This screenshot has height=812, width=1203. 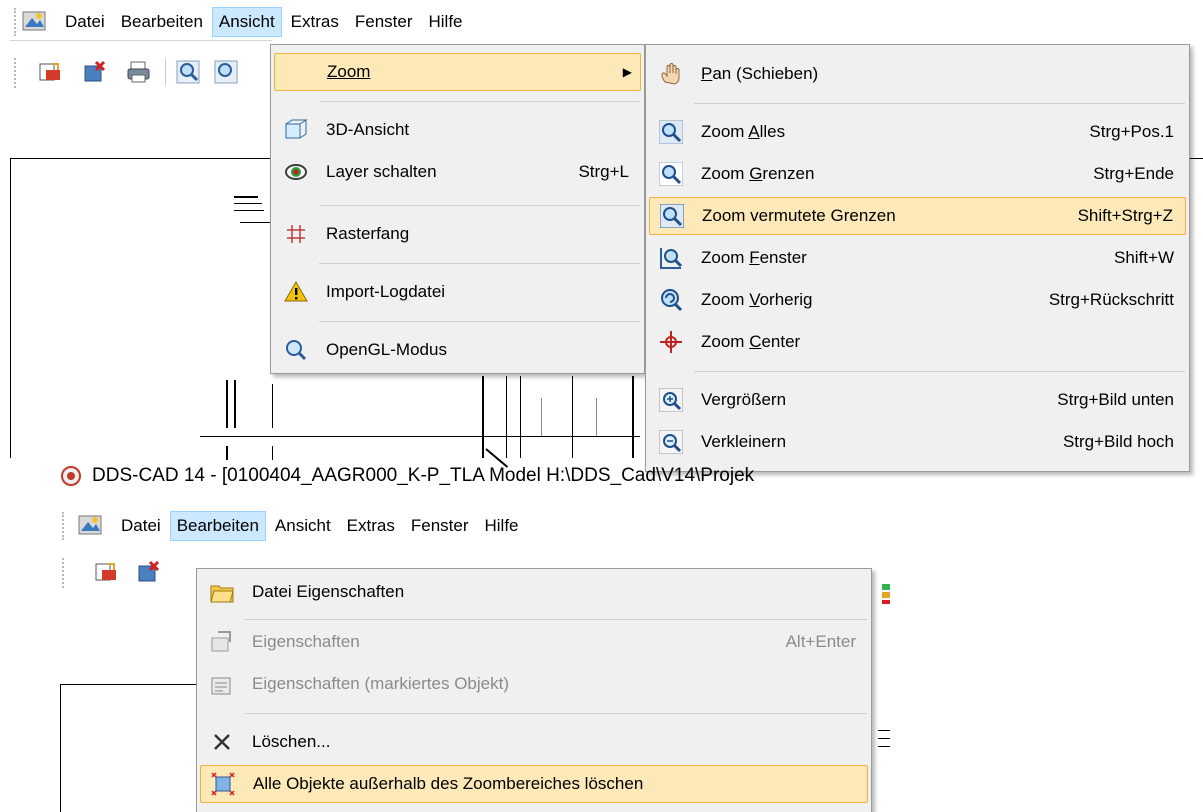 What do you see at coordinates (760, 73) in the screenshot?
I see `menu-item-label: Pan (Schieben)` at bounding box center [760, 73].